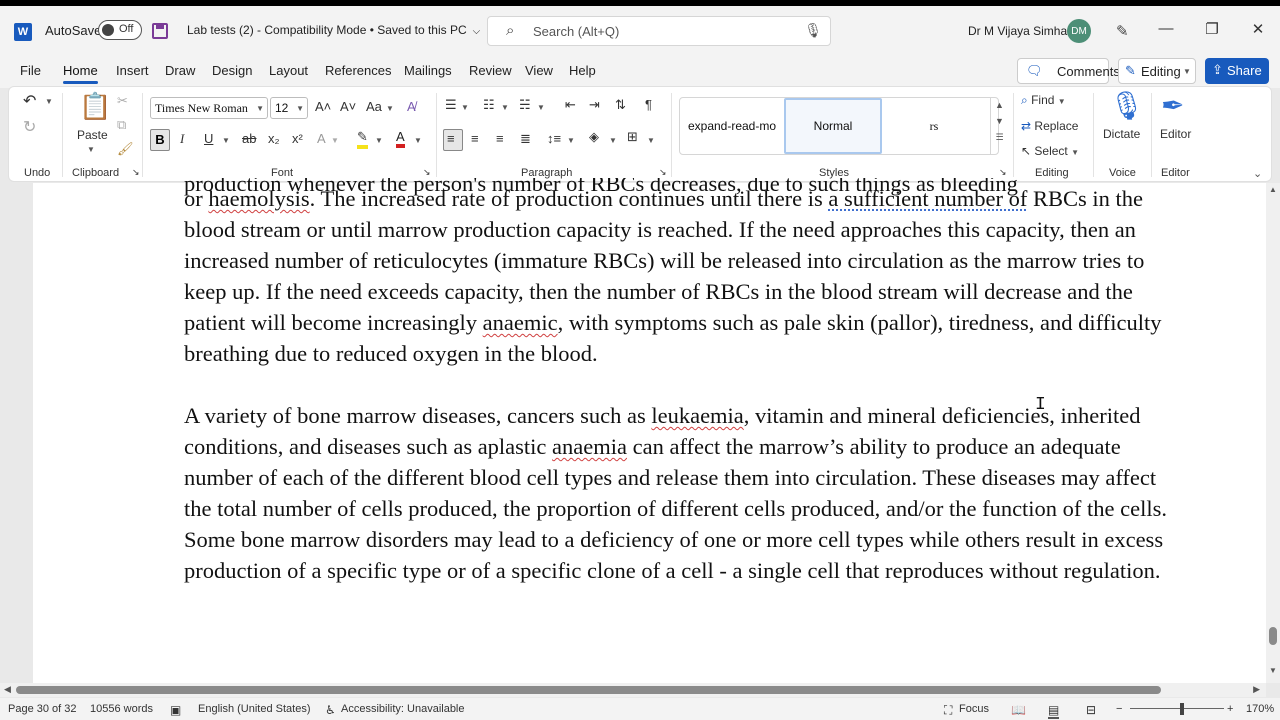 This screenshot has height=720, width=1280. I want to click on misspelled-word: anaemia, so click(589, 446).